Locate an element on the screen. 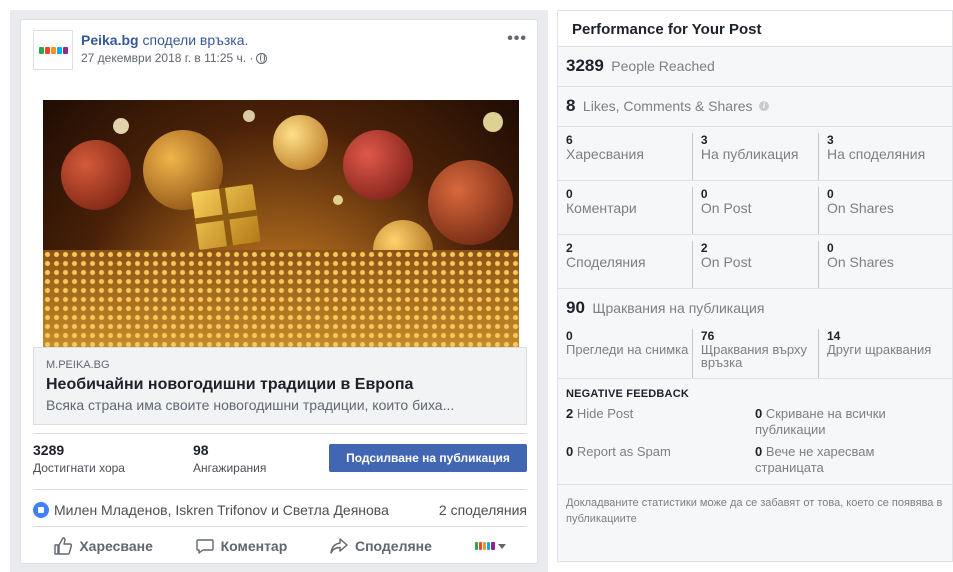 The width and height of the screenshot is (953, 572). share-button-label: Споделяне is located at coordinates (393, 546).